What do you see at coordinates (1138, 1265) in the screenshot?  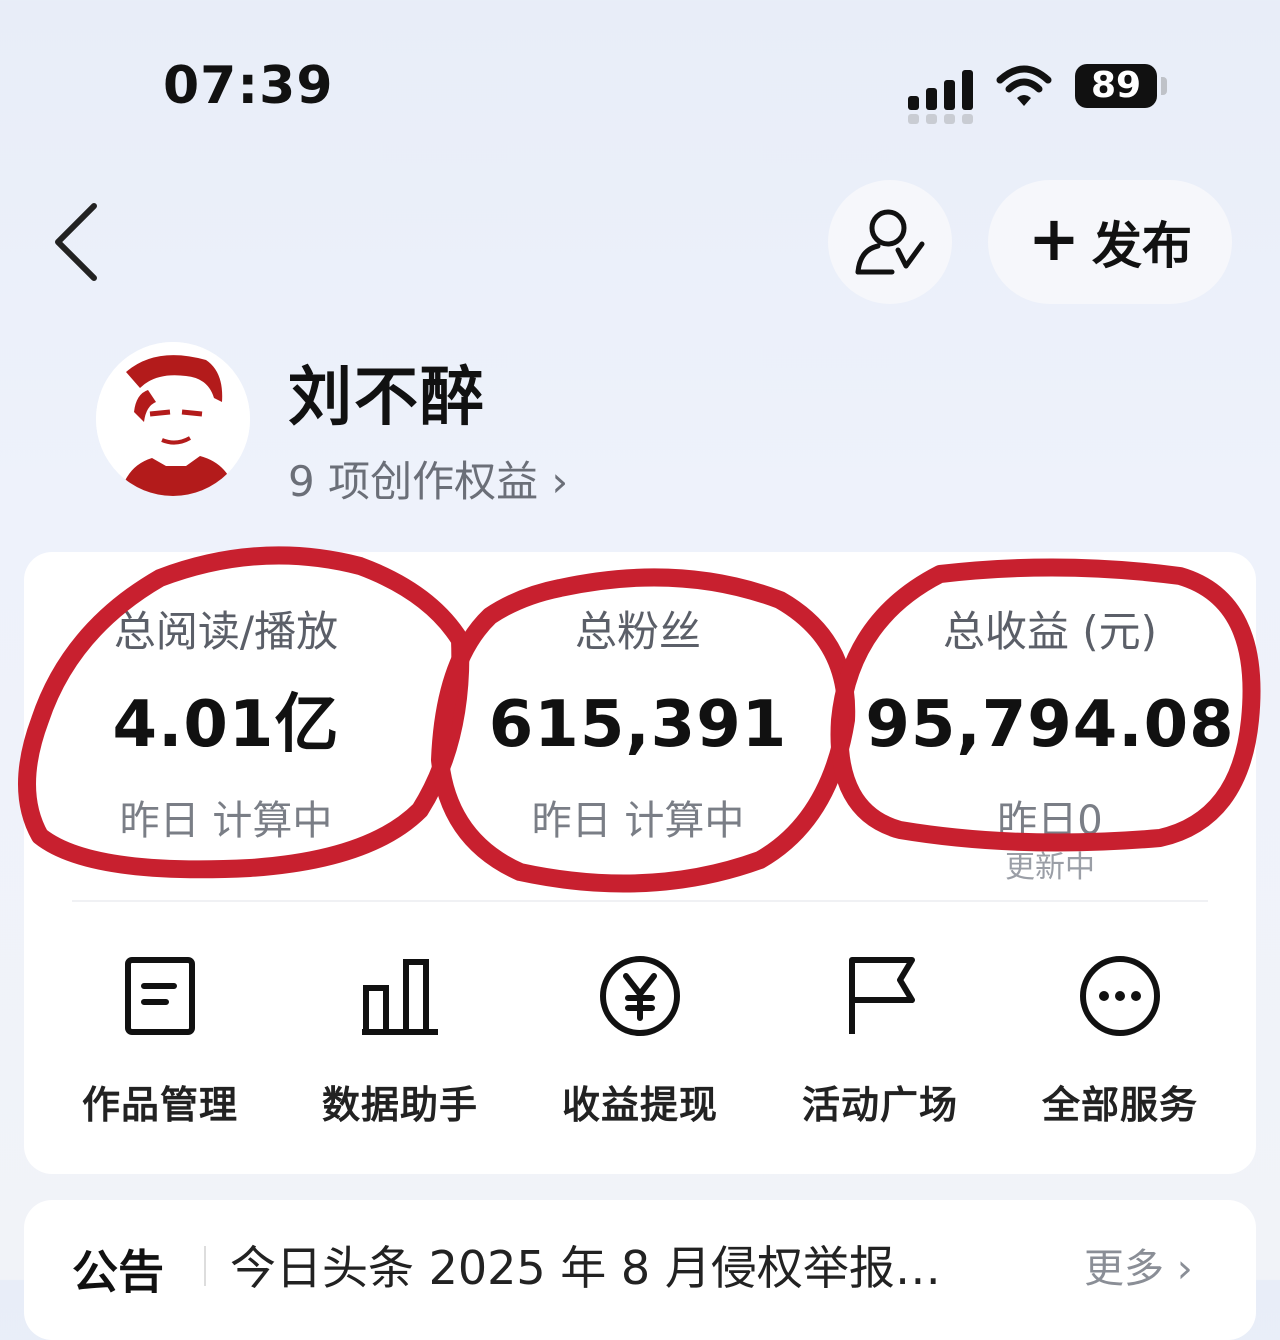 I see `notice-more-link: 更多 ›` at bounding box center [1138, 1265].